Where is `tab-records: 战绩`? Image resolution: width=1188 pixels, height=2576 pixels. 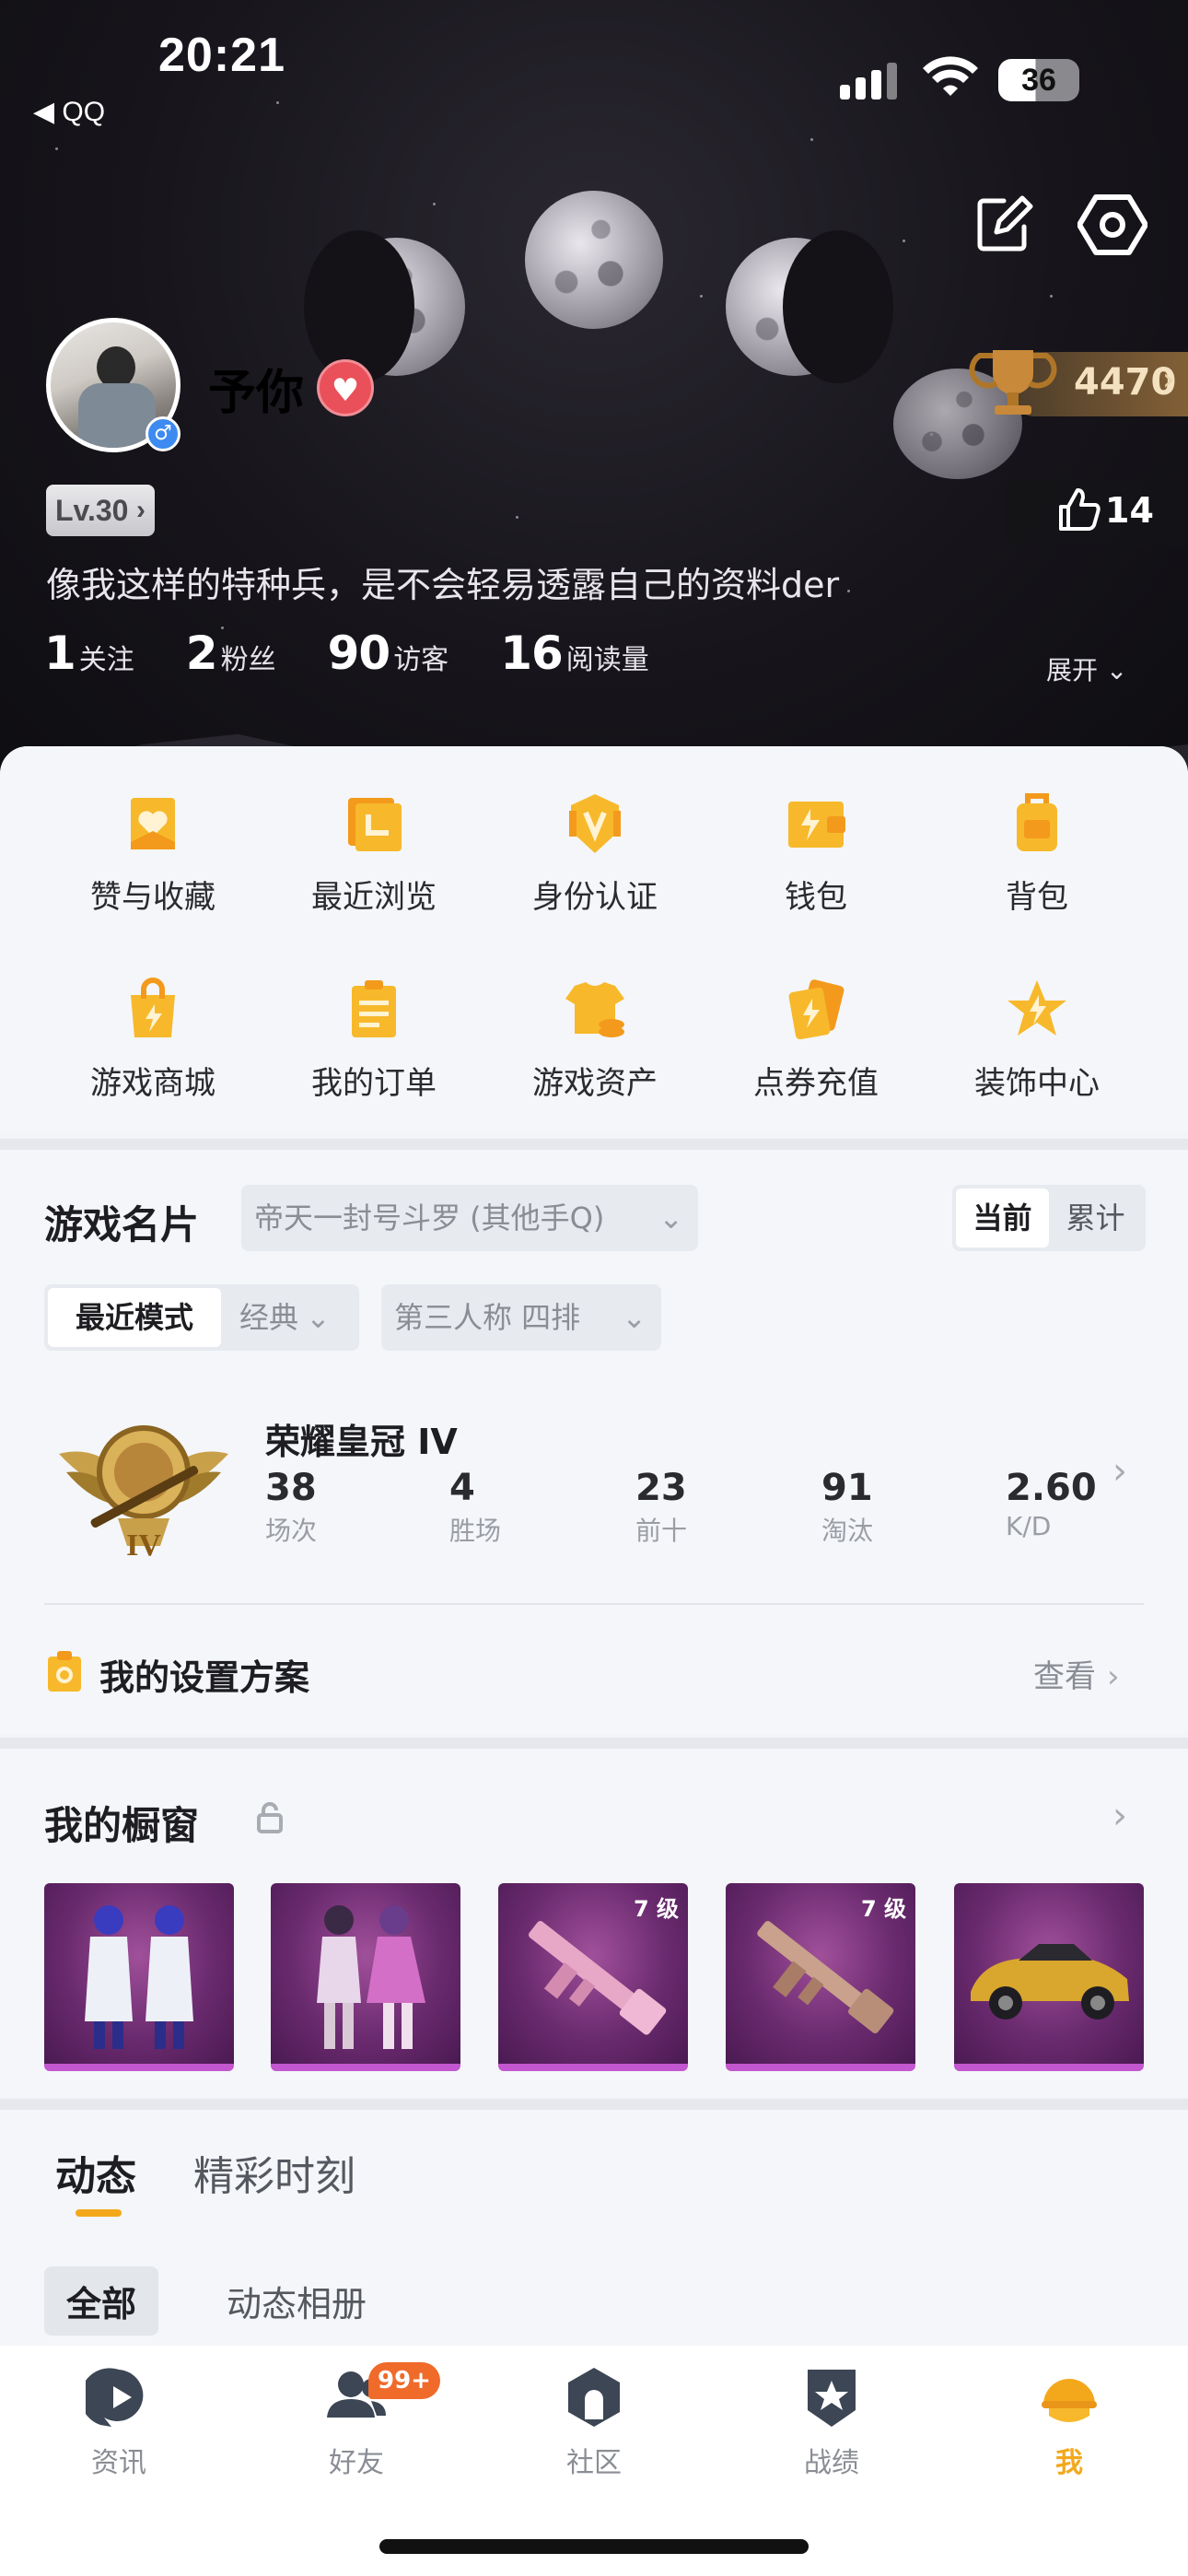 tab-records: 战绩 is located at coordinates (831, 2422).